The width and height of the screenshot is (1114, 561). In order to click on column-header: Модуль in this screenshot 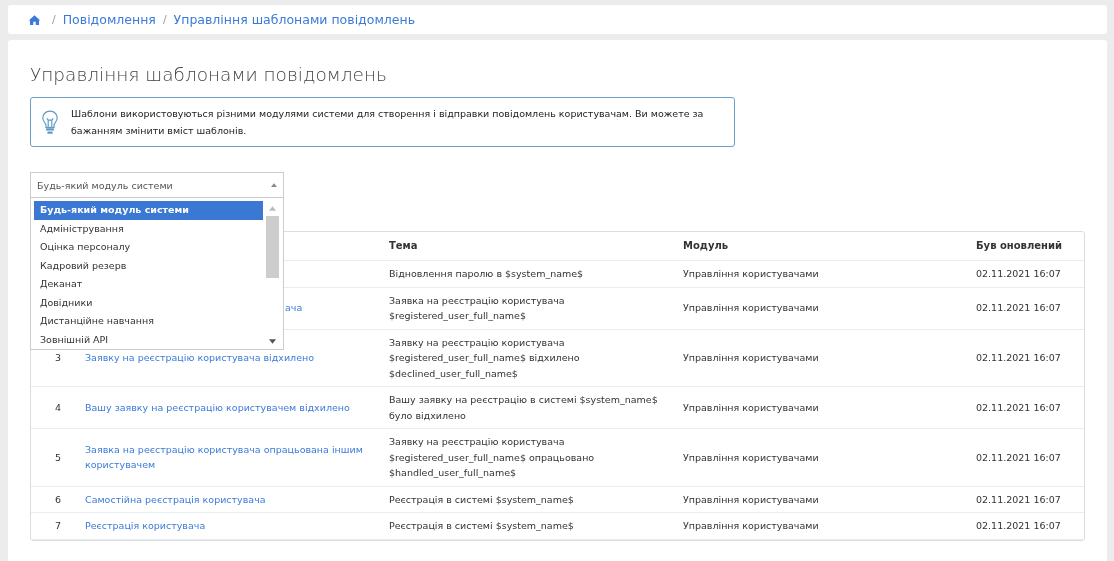, I will do `click(706, 246)`.